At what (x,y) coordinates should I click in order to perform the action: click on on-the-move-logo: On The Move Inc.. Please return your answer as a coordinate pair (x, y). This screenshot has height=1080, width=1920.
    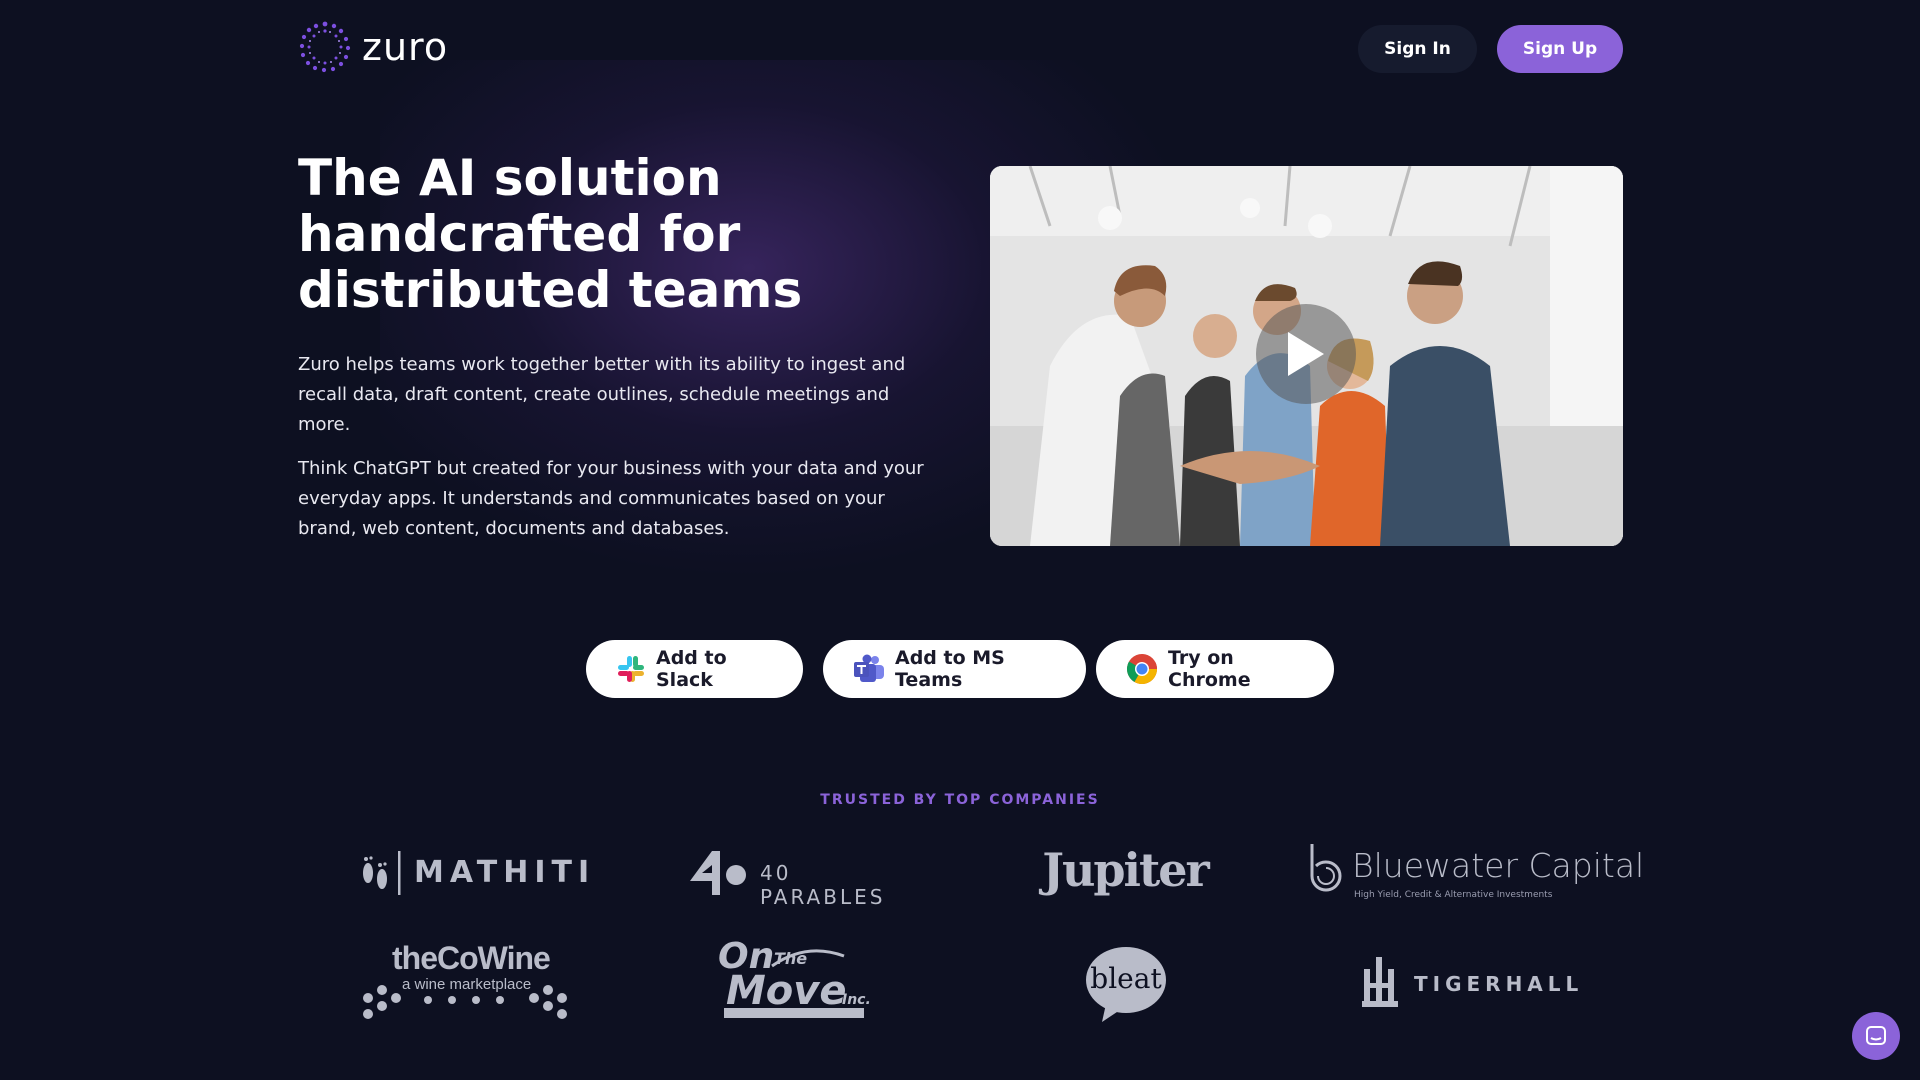
    Looking at the image, I should click on (794, 977).